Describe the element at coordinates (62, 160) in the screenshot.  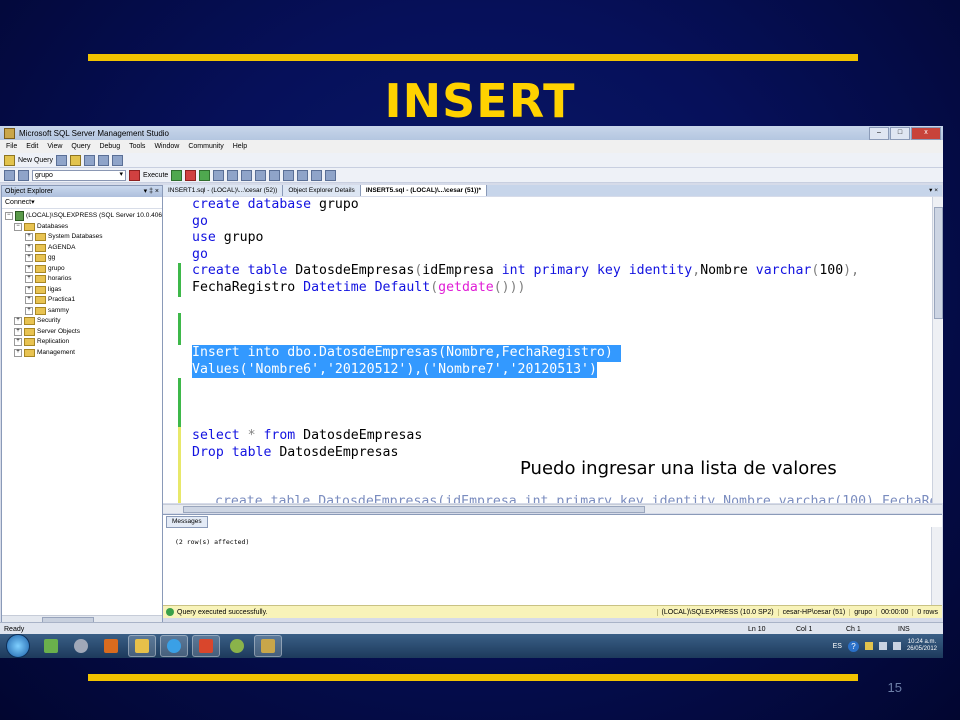
I see `open-file-icon` at that location.